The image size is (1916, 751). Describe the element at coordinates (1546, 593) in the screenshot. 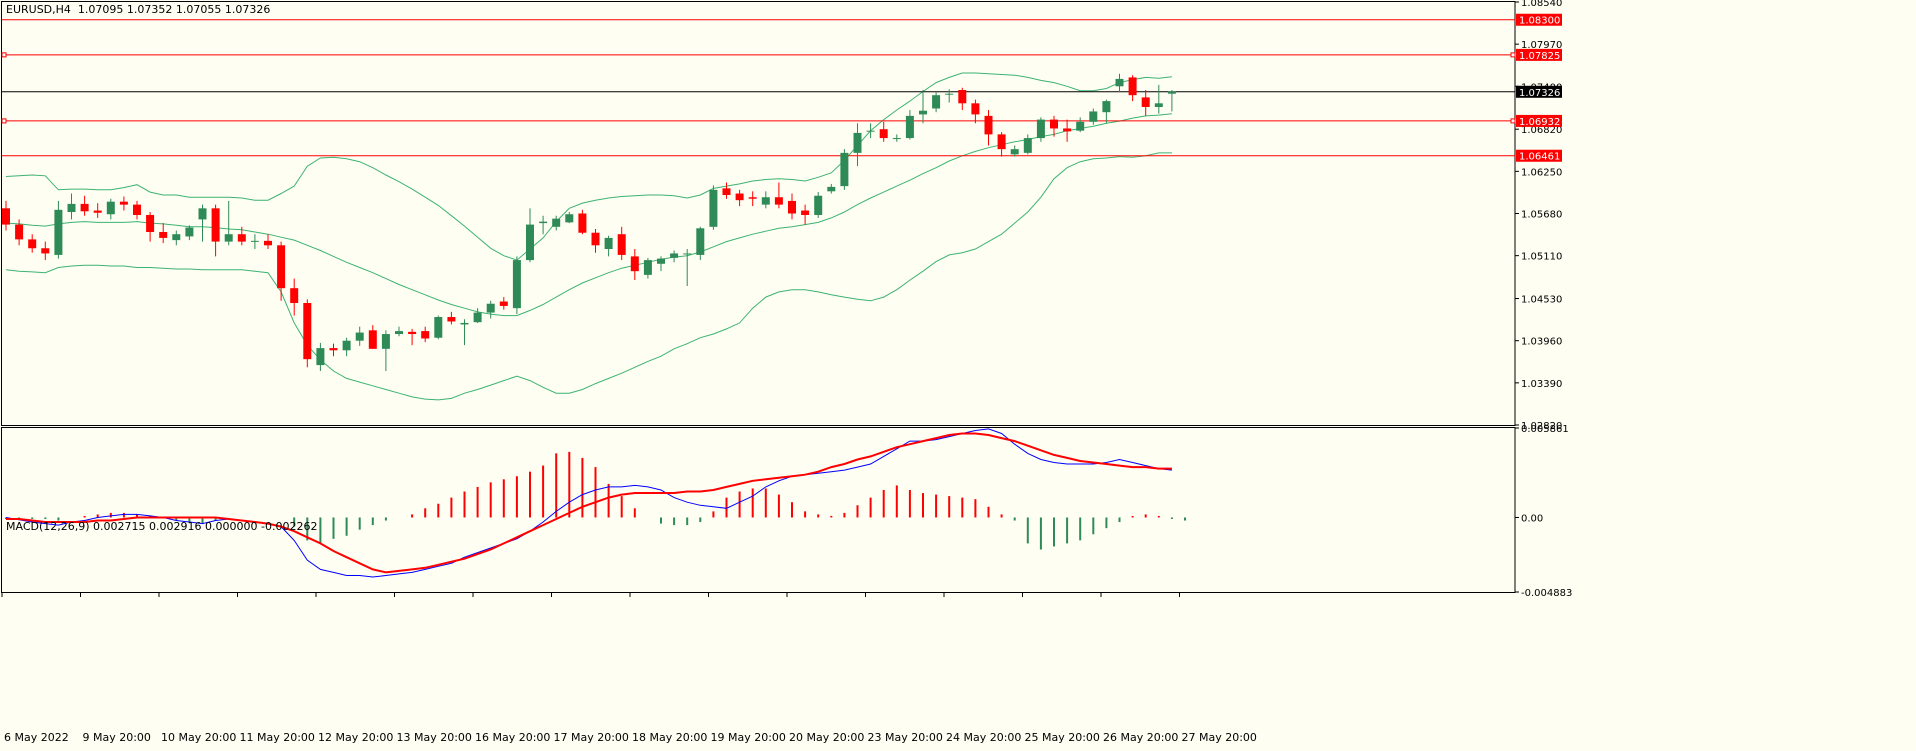

I see `macd-tick-label: -0.004883` at that location.